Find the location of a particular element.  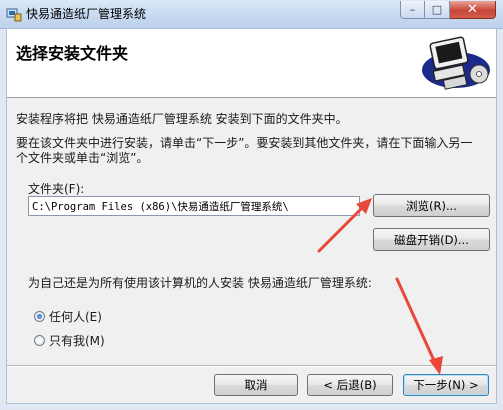

cancel-button: 取消 is located at coordinates (256, 385).